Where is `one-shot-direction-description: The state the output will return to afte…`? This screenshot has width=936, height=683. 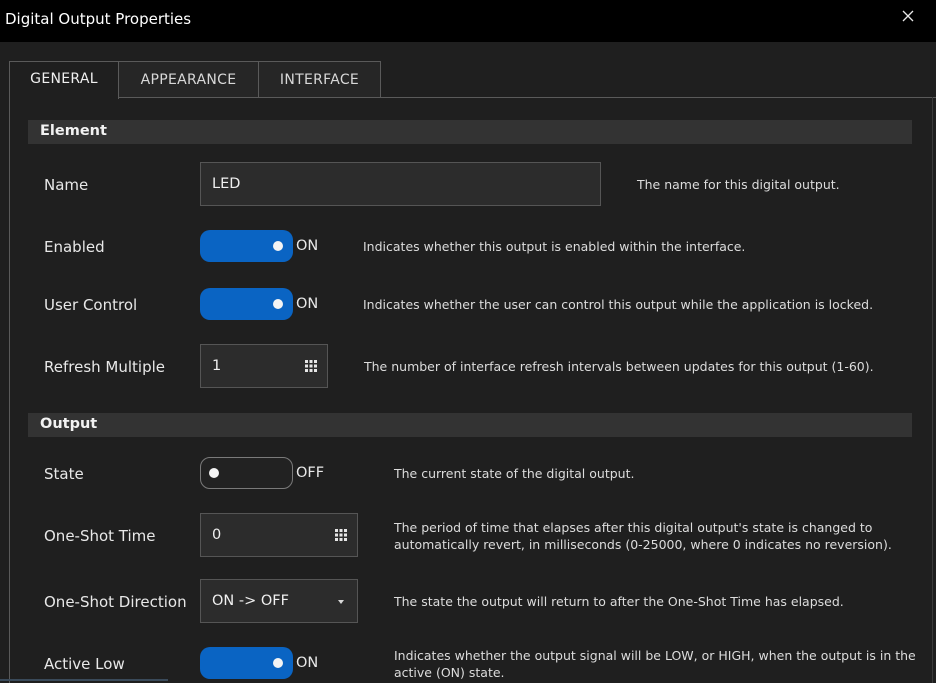
one-shot-direction-description: The state the output will return to afte… is located at coordinates (619, 601).